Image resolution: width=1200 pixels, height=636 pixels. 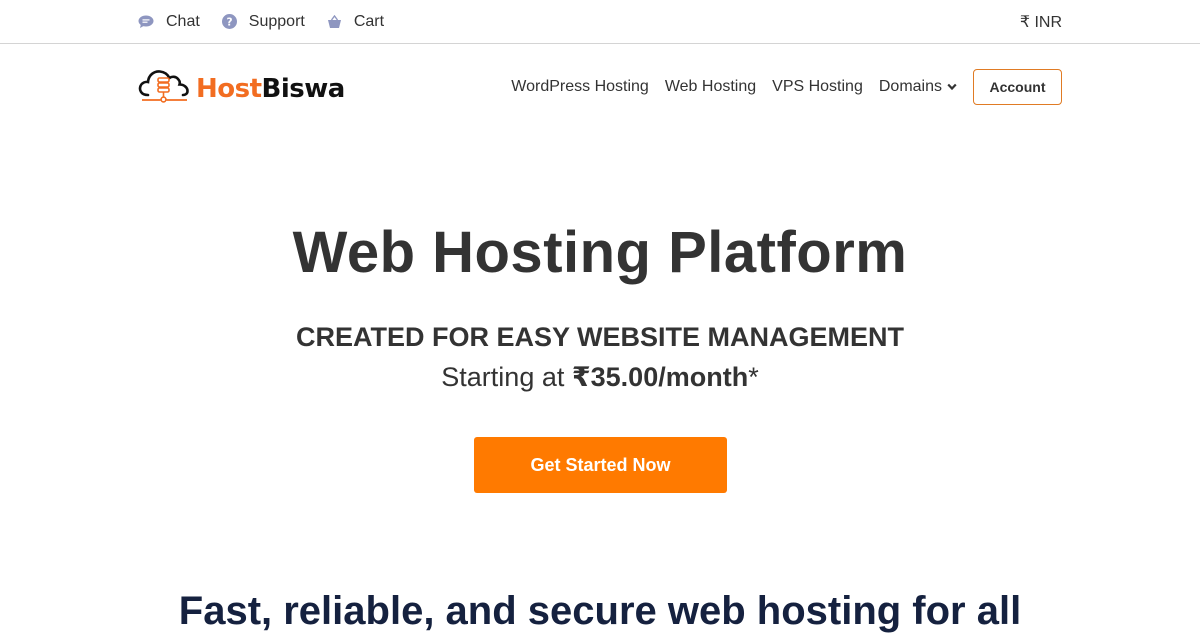 I want to click on logo-text-biswa: Biswa, so click(x=303, y=88).